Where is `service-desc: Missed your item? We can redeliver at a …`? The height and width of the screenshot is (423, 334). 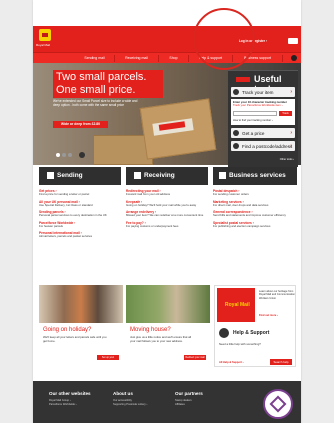
service-desc: Missed your item? We can redeliver at a … is located at coordinates (165, 215).